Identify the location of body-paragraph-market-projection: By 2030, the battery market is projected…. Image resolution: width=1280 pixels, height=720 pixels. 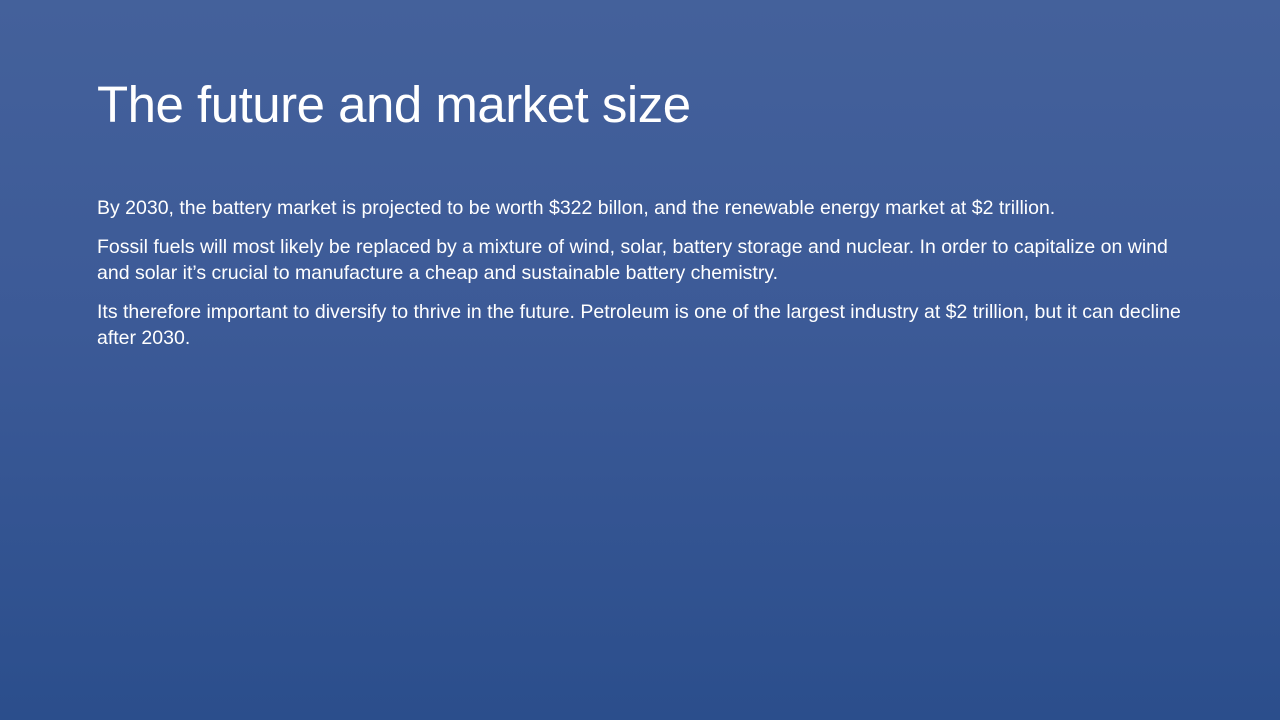
(576, 208).